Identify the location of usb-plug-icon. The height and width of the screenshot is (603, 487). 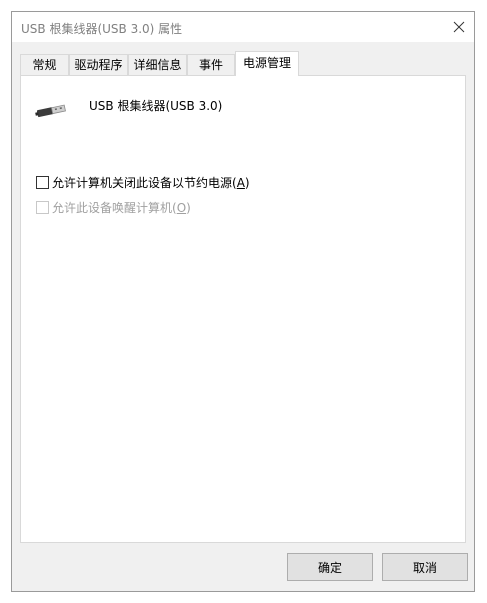
(50, 111).